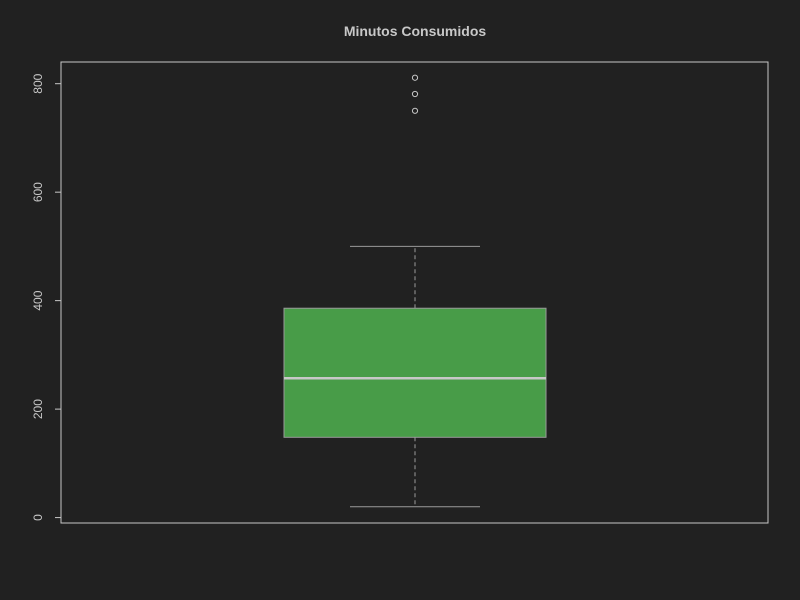 The image size is (800, 600). Describe the element at coordinates (38, 409) in the screenshot. I see `y-tick-label: 200` at that location.